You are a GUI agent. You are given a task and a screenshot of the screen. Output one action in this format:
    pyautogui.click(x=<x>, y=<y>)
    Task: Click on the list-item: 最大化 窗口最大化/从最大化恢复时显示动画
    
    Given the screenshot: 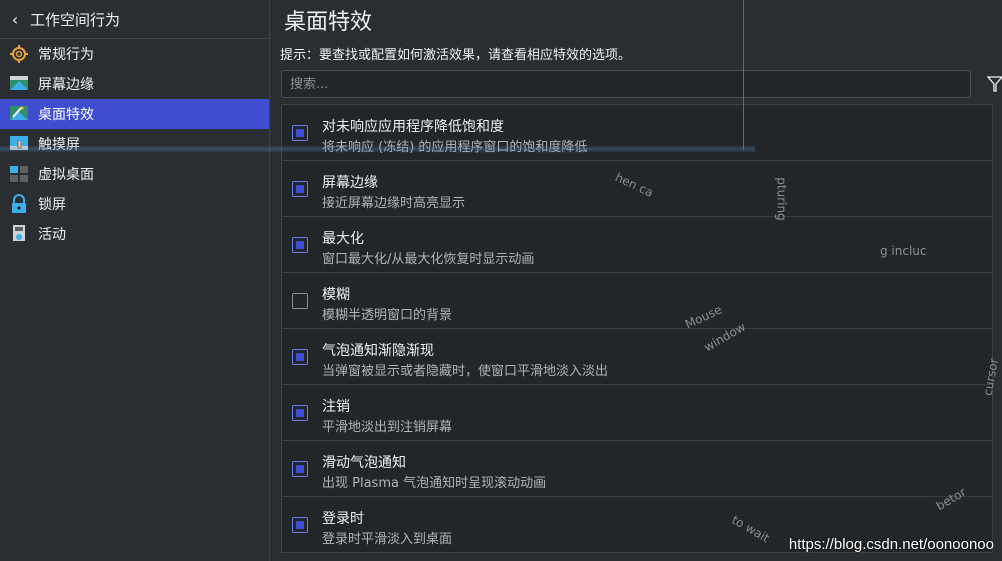 What is the action you would take?
    pyautogui.click(x=637, y=245)
    